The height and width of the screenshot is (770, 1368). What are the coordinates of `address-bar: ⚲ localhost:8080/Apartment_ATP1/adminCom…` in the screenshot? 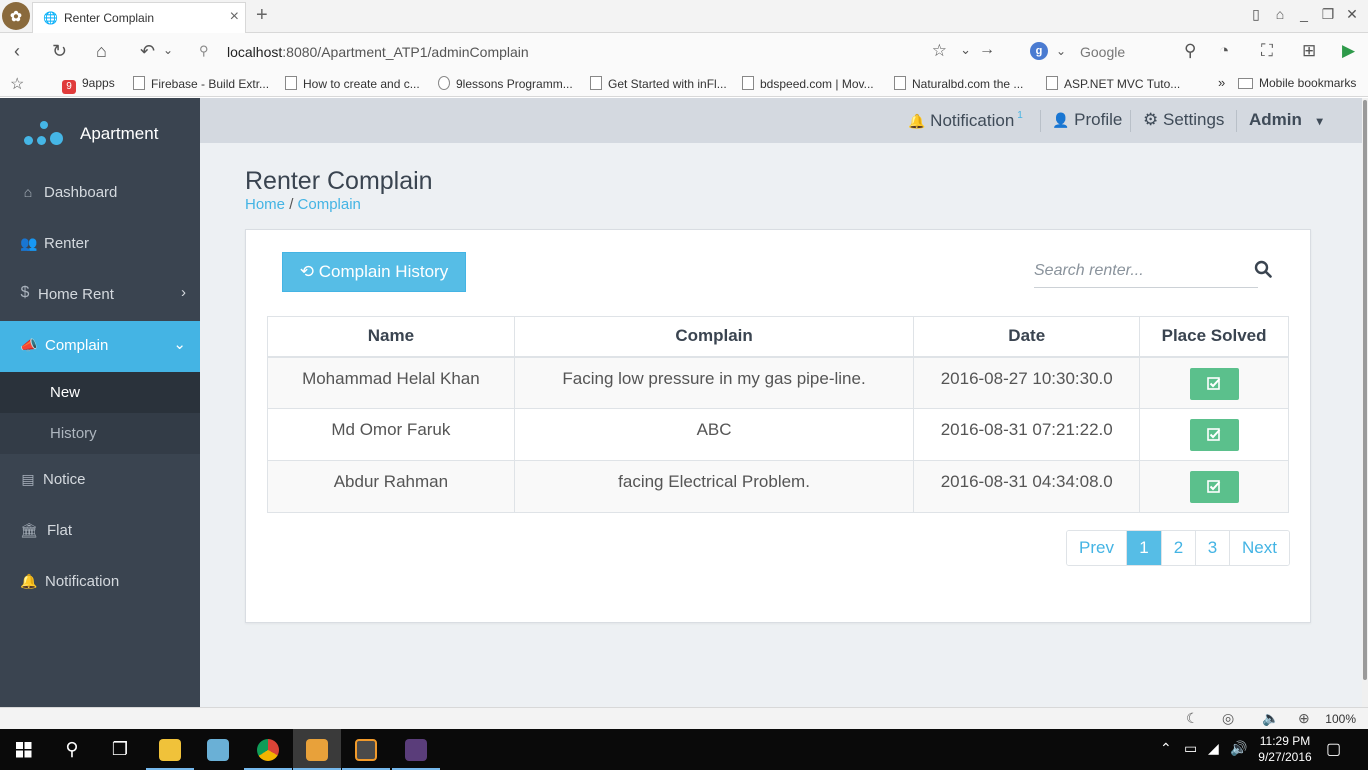 It's located at (603, 52).